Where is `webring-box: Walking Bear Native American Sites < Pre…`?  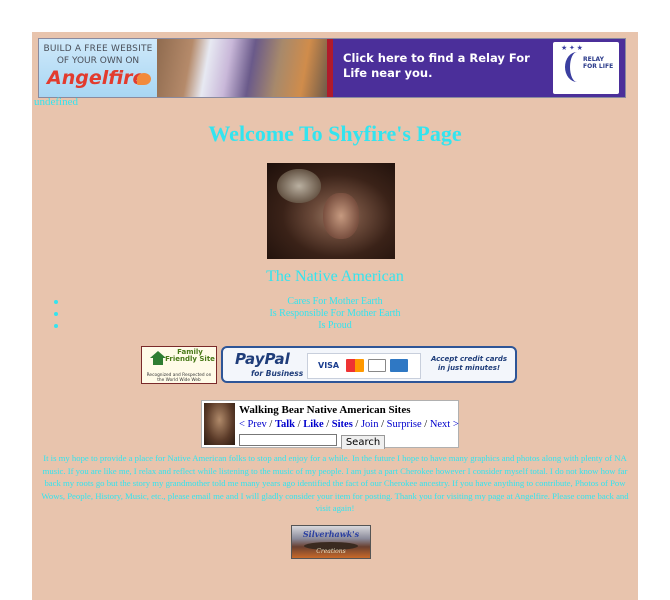 webring-box: Walking Bear Native American Sites < Pre… is located at coordinates (330, 424).